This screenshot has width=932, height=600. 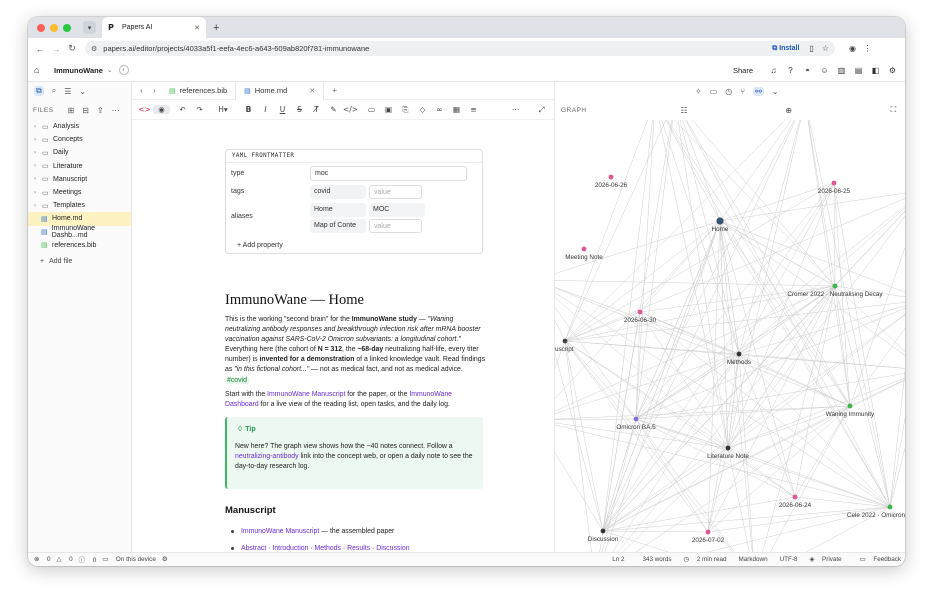 I want to click on fullscreen-icon: ⛶, so click(x=893, y=110).